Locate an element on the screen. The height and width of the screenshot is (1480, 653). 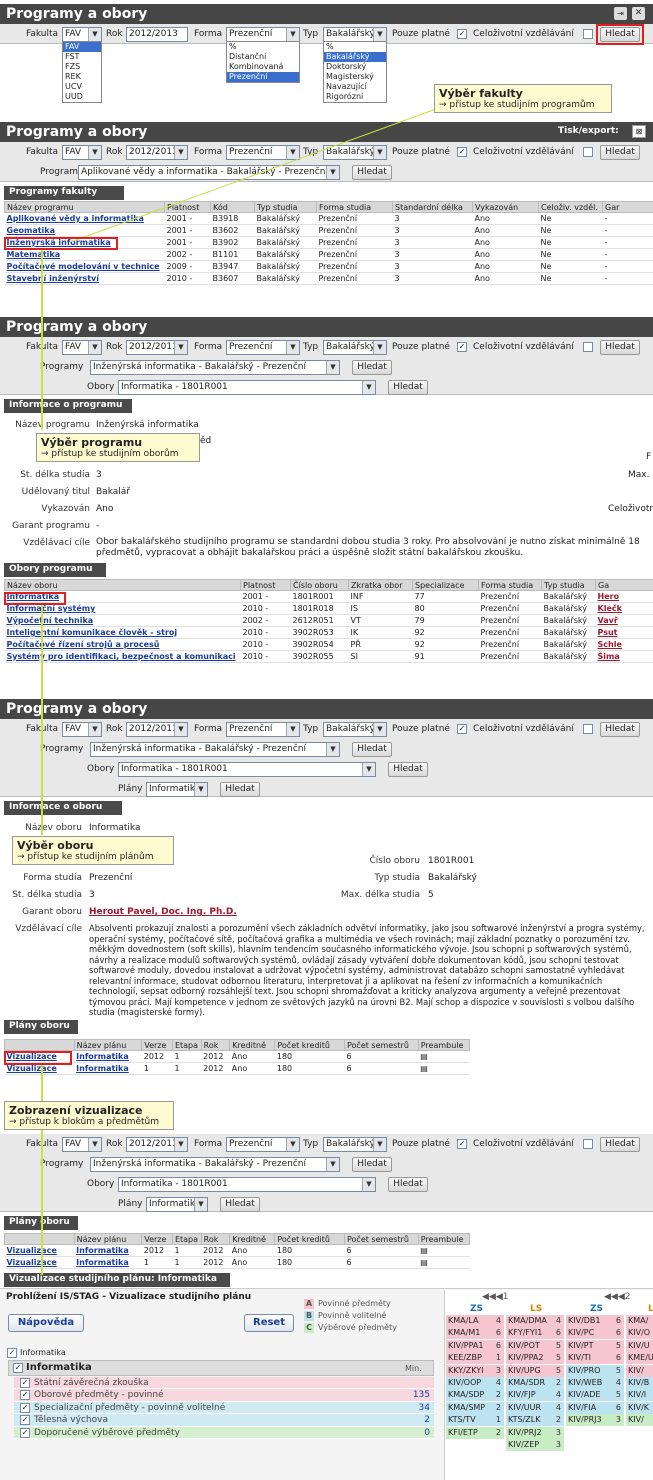
help-button: Nápověda is located at coordinates (46, 1323).